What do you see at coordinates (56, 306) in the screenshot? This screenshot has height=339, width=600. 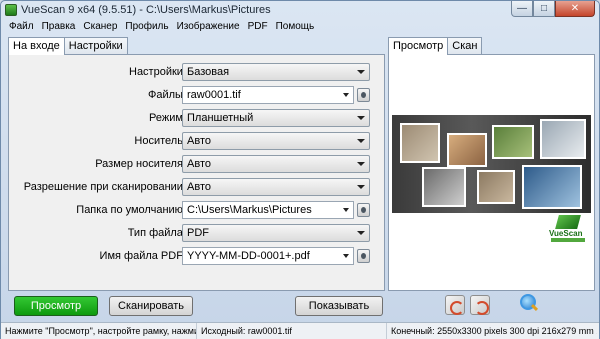 I see `preview-button: Просмотр` at bounding box center [56, 306].